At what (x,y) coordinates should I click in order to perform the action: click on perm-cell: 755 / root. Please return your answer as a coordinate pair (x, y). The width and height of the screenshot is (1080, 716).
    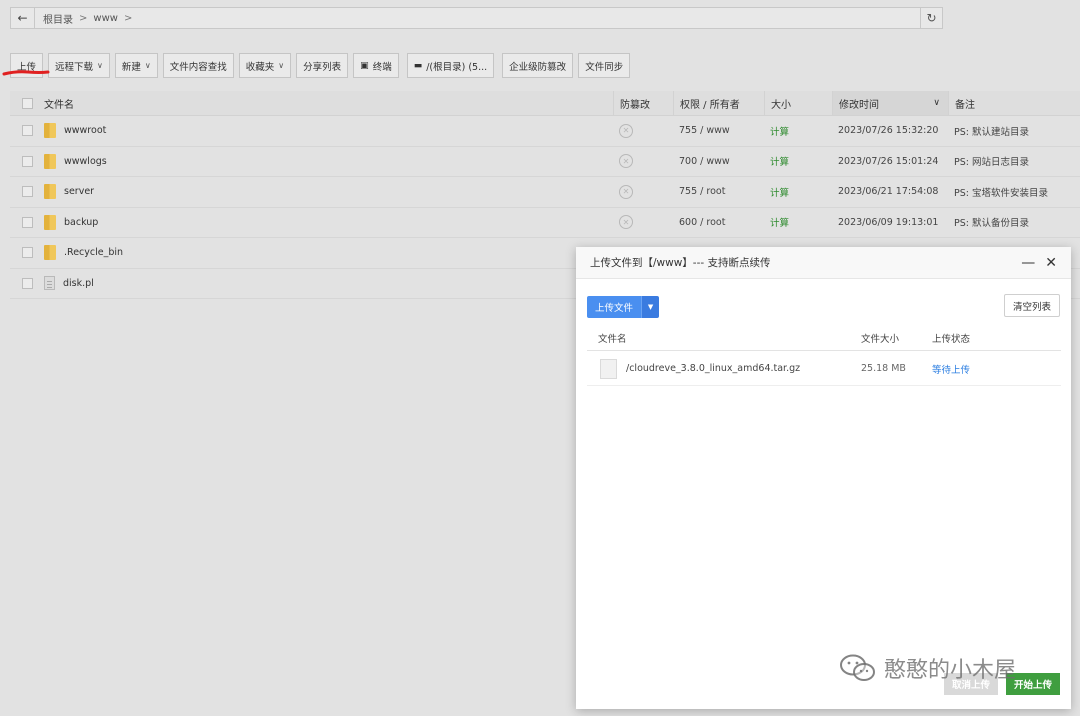
    Looking at the image, I should click on (718, 192).